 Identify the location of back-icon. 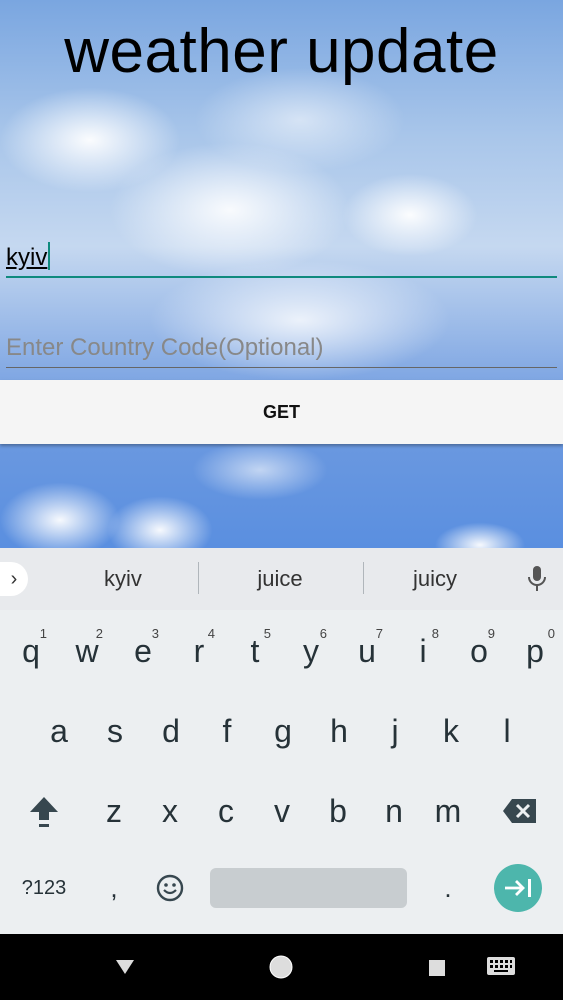
(125, 967).